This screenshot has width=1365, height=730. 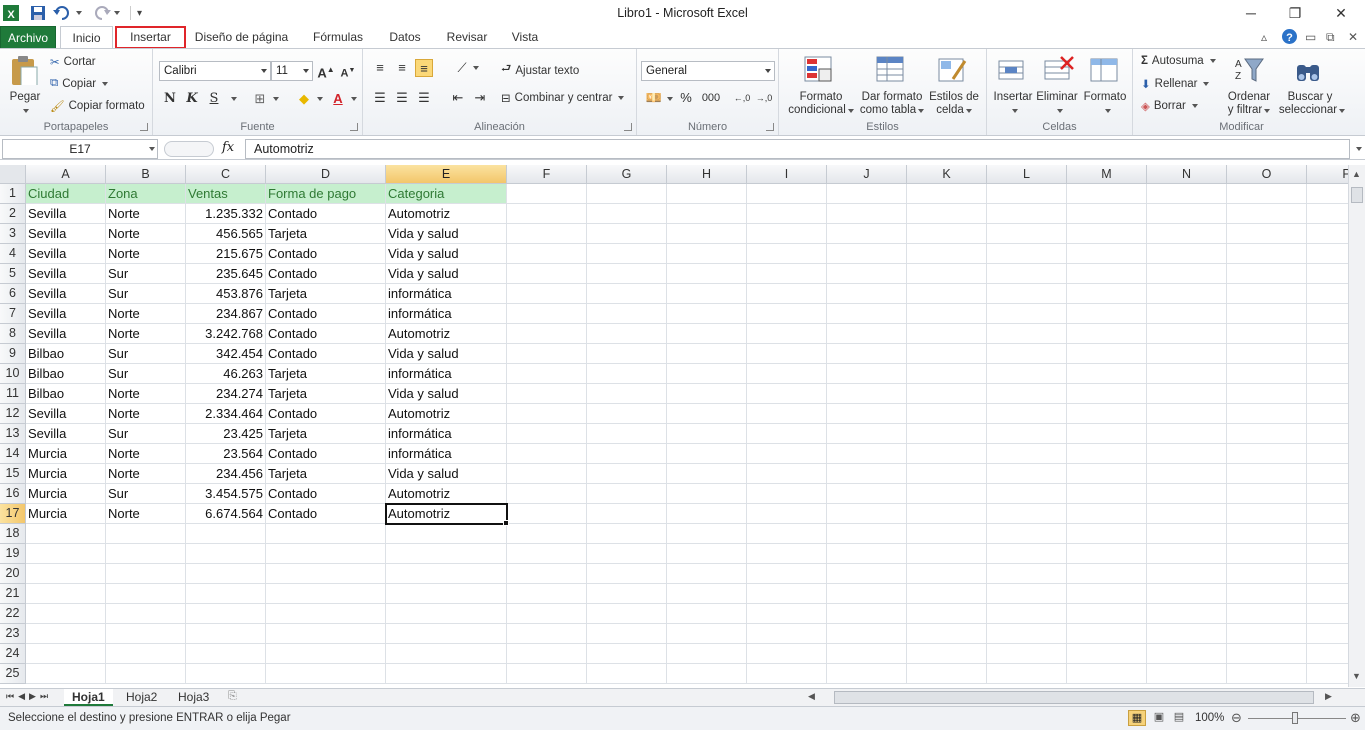 I want to click on thousands-button: 000, so click(x=711, y=98).